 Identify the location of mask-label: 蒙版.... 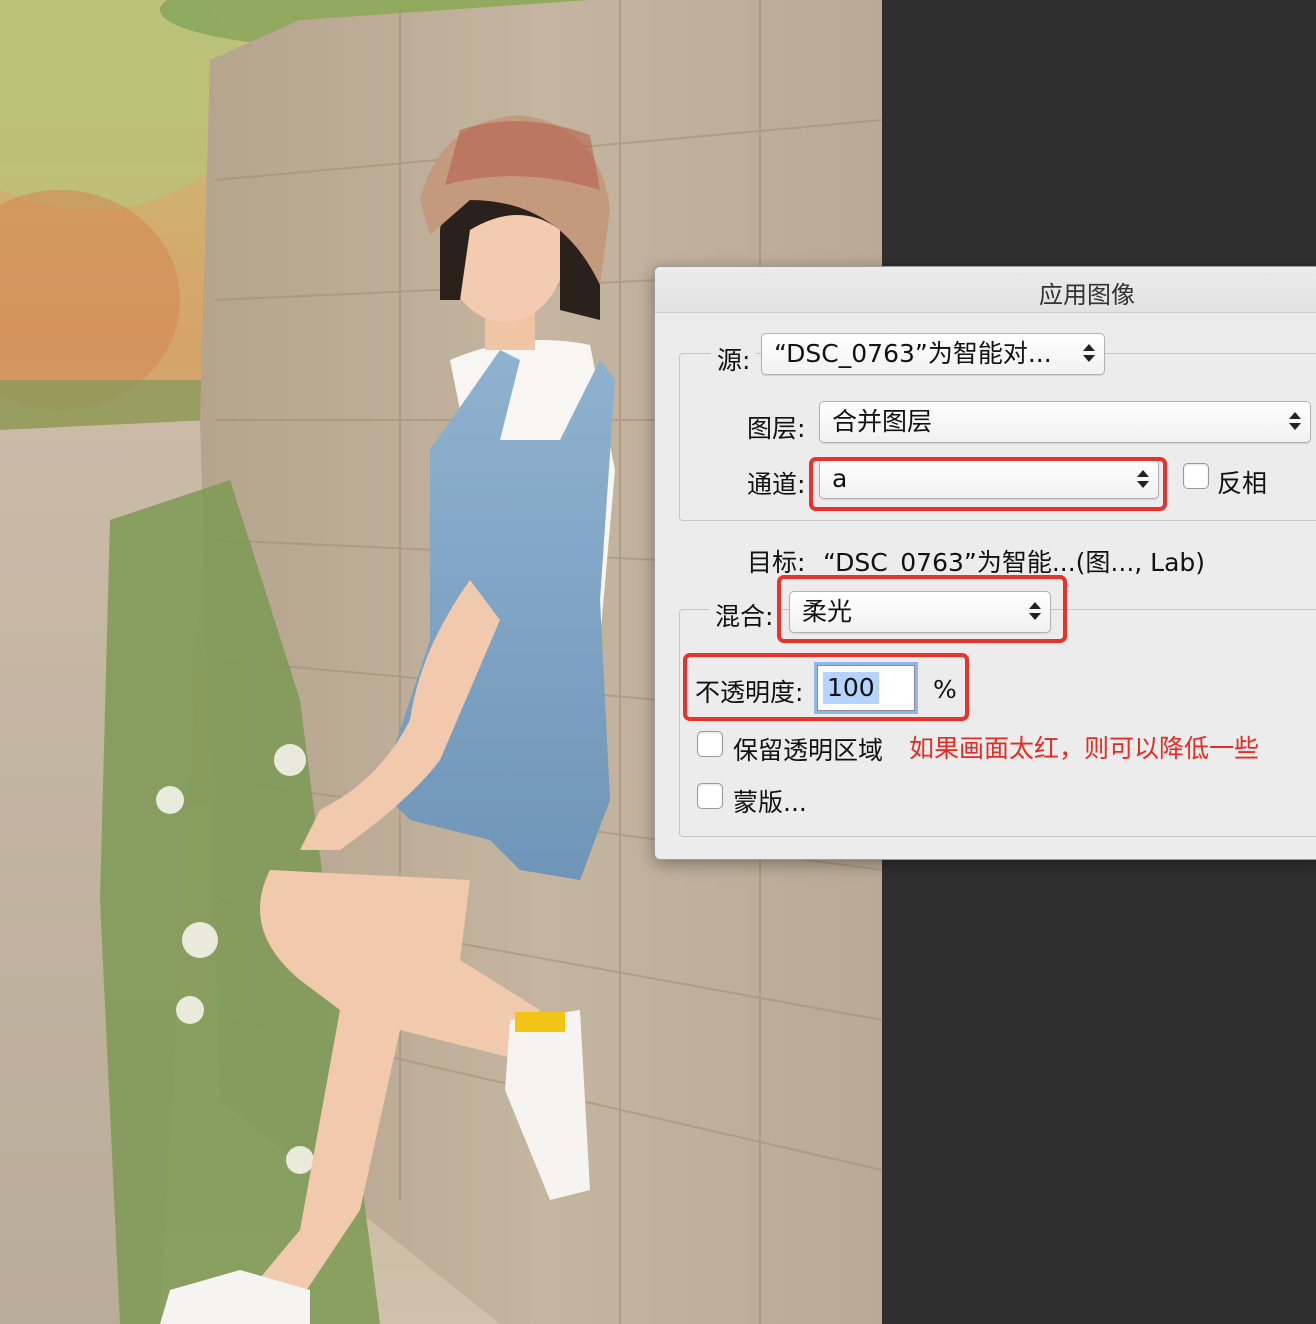
(770, 802).